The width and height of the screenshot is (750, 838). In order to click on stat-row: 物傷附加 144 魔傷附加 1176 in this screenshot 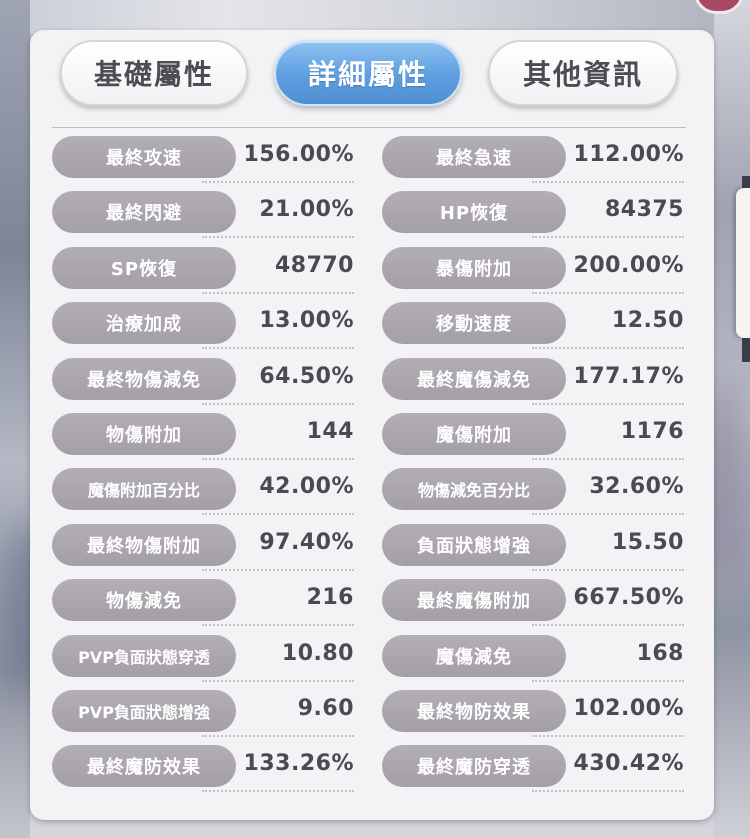, I will do `click(372, 436)`.